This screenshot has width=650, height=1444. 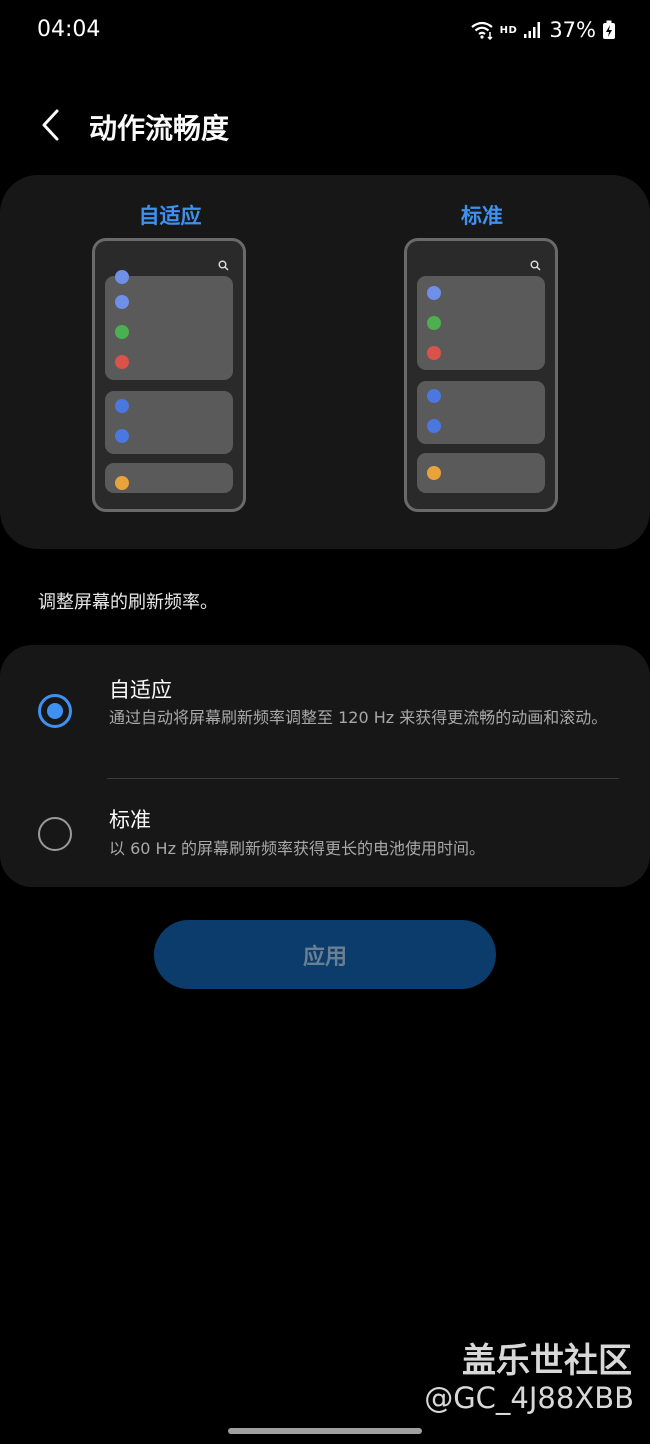 I want to click on phone-illustration-standard, so click(x=481, y=375).